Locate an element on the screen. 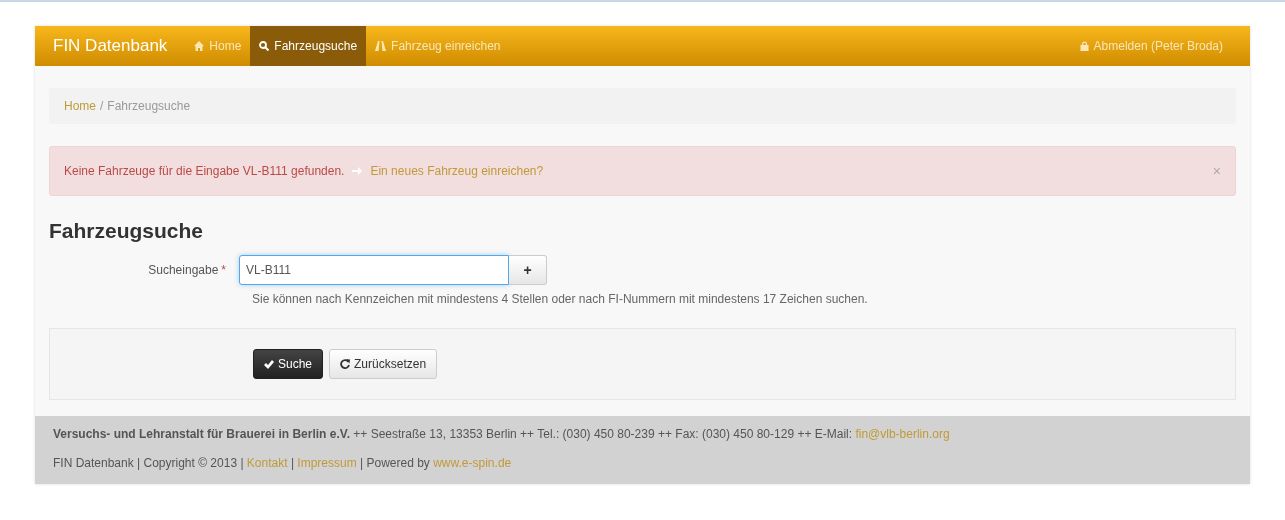  footer-link: www.e-spin.de is located at coordinates (472, 463).